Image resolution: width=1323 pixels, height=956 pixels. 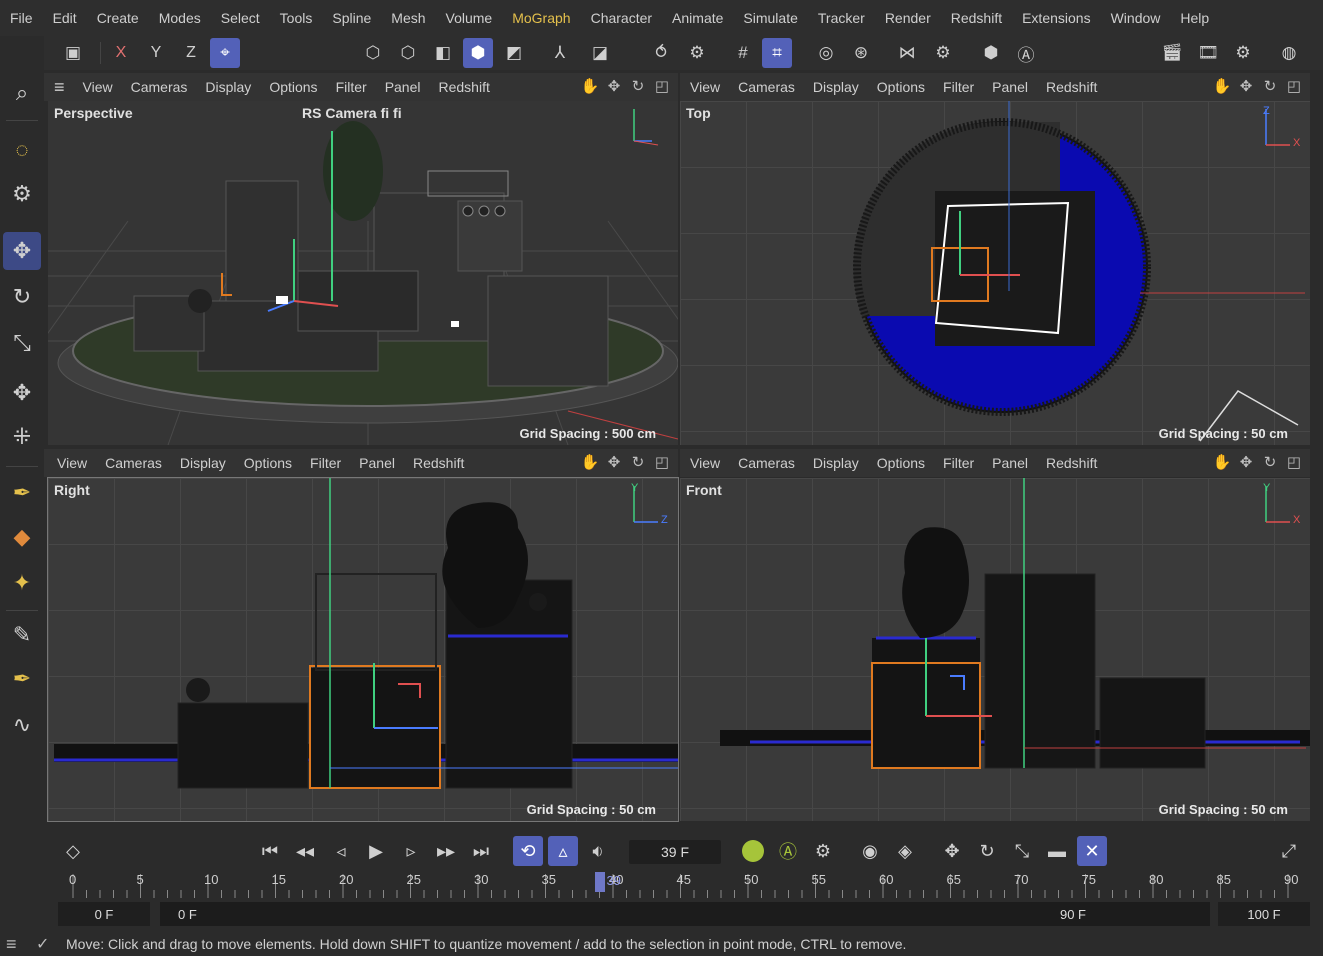 What do you see at coordinates (823, 851) in the screenshot?
I see `key-settings-icon: ⚙` at bounding box center [823, 851].